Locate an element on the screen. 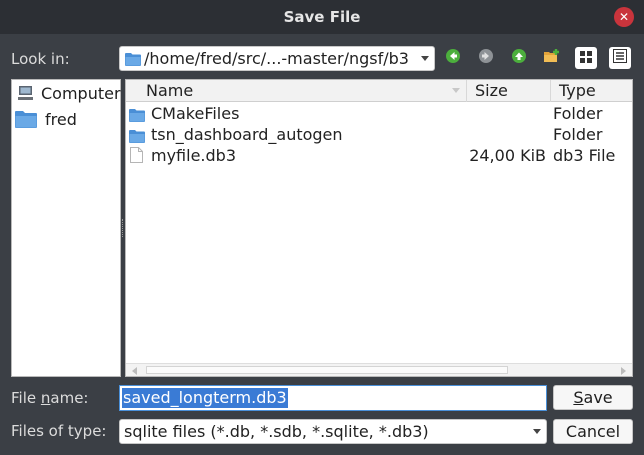 The image size is (644, 455). file-name-label: File name: is located at coordinates (50, 398).